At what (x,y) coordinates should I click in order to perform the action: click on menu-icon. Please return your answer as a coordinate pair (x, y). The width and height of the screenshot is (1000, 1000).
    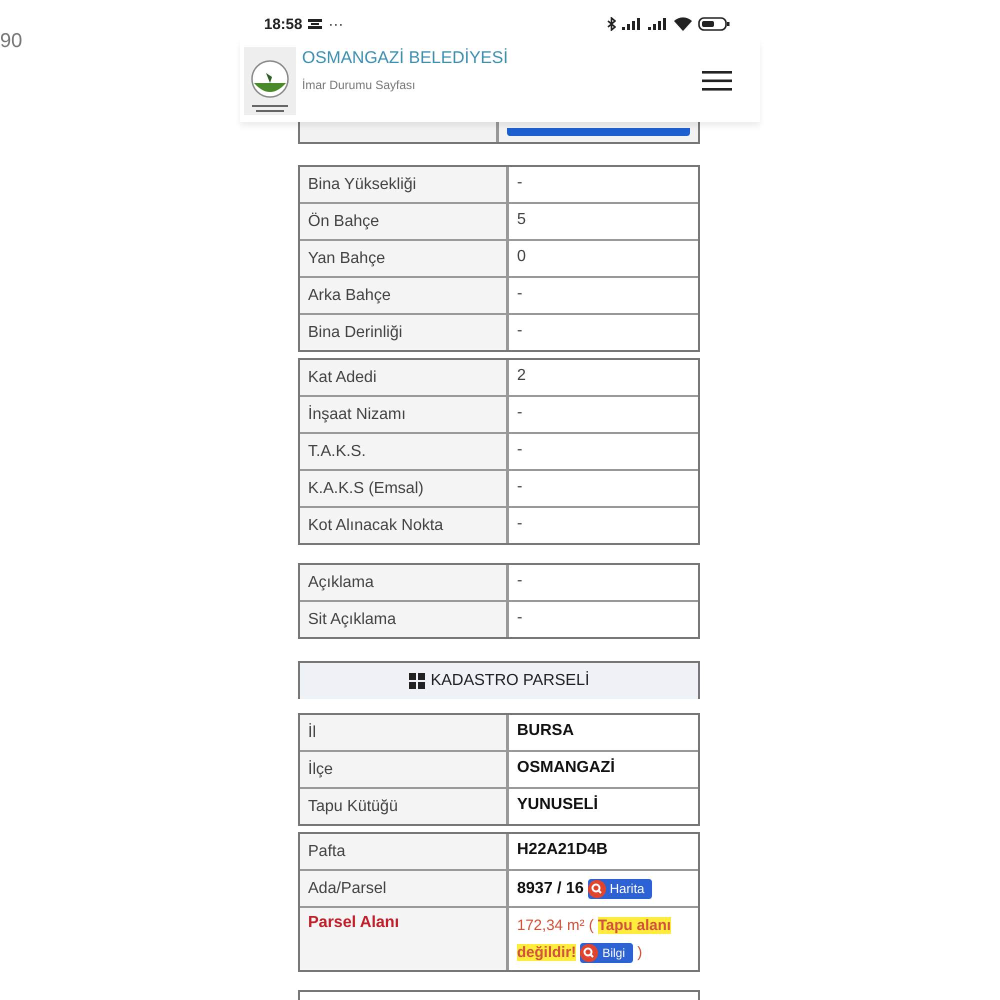
    Looking at the image, I should click on (717, 81).